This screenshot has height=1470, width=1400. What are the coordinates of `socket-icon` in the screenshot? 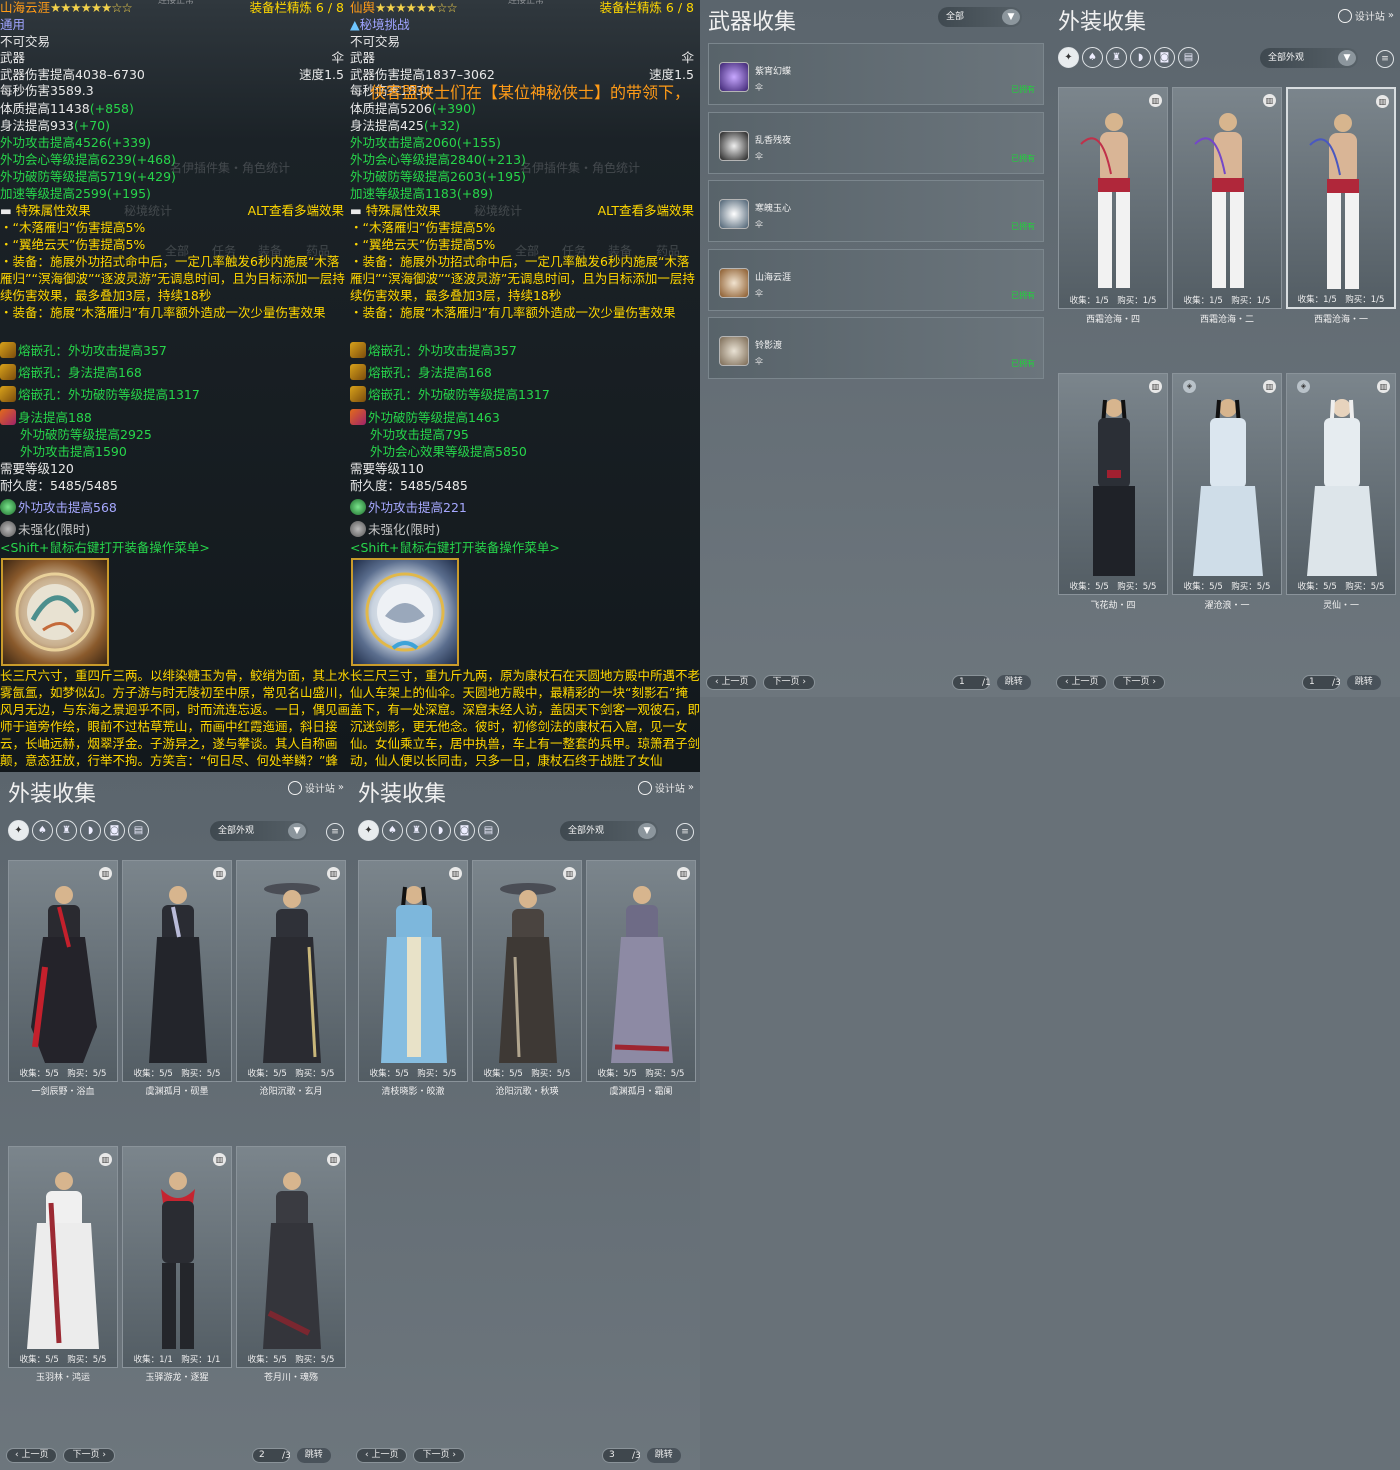 It's located at (8, 394).